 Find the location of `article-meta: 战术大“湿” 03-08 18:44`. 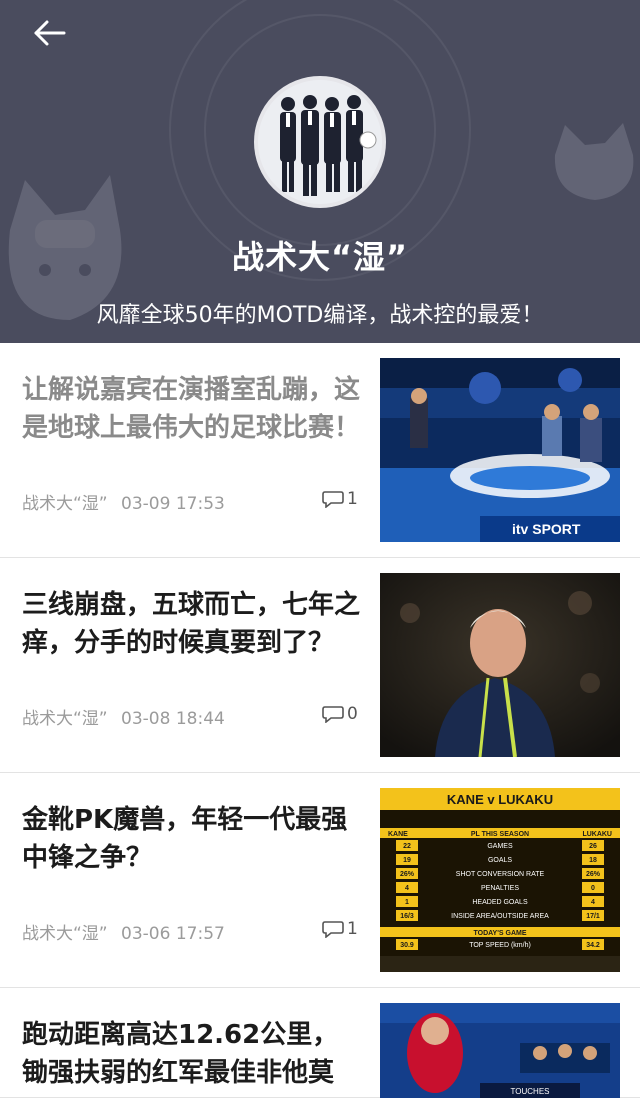

article-meta: 战术大“湿” 03-08 18:44 is located at coordinates (123, 716).